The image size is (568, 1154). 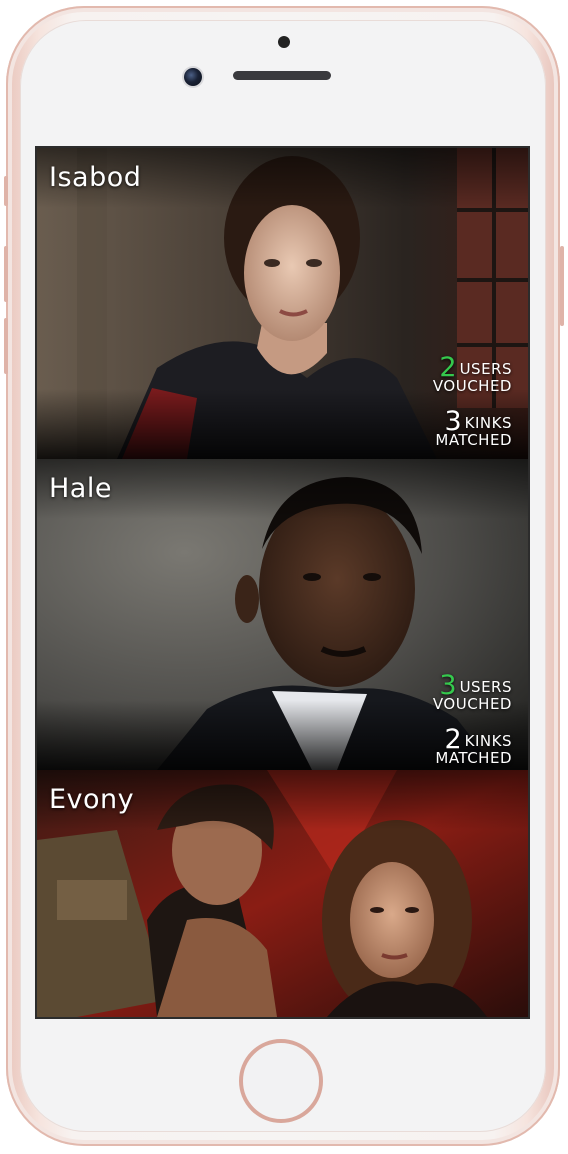 What do you see at coordinates (281, 1081) in the screenshot?
I see `home-button` at bounding box center [281, 1081].